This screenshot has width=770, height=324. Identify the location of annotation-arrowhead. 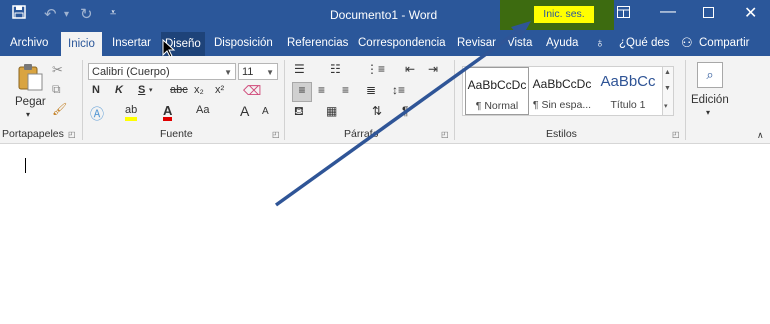
(521, 30).